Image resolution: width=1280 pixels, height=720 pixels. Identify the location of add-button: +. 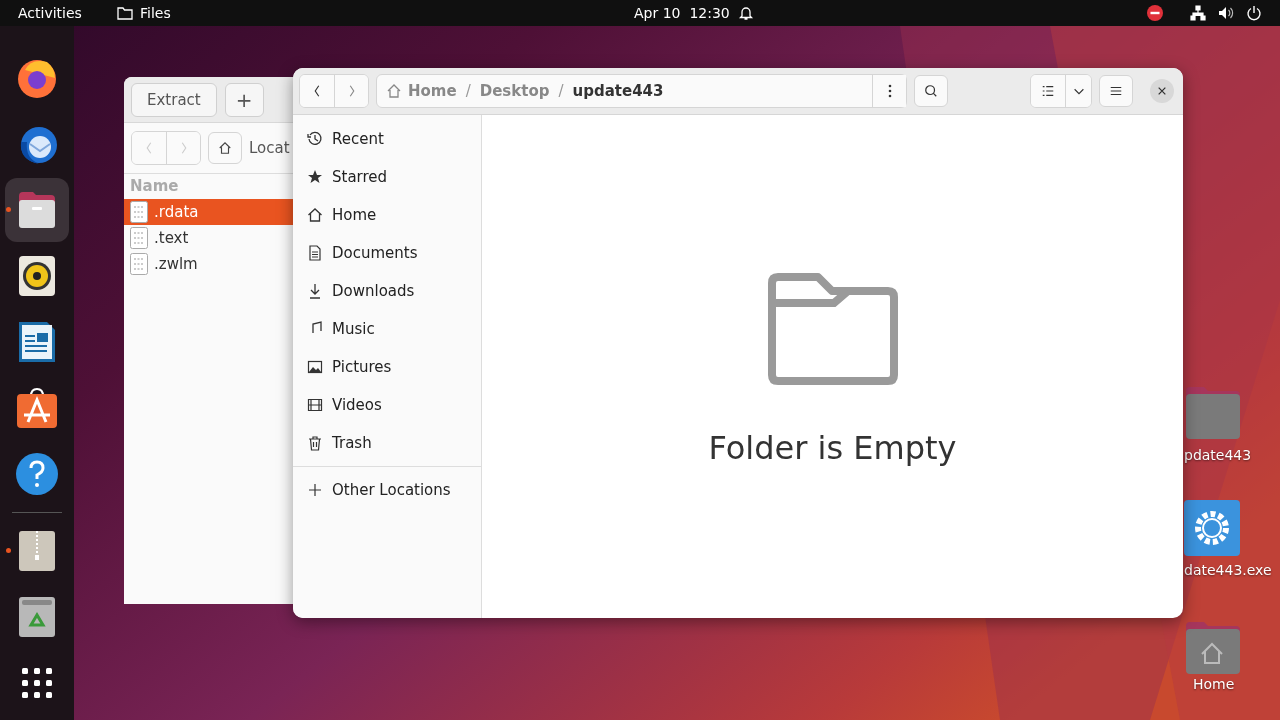
(244, 99).